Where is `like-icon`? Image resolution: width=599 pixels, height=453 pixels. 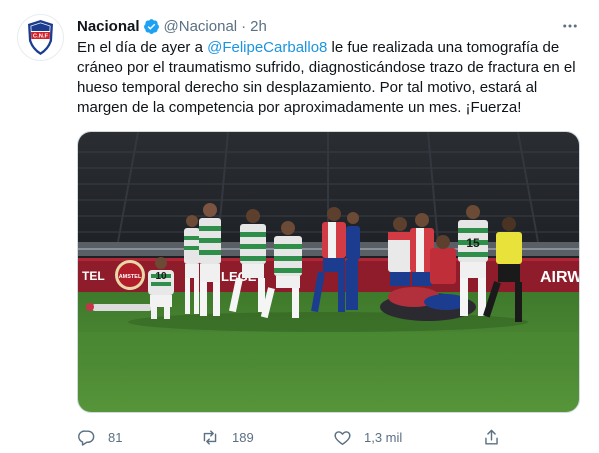 like-icon is located at coordinates (342, 437).